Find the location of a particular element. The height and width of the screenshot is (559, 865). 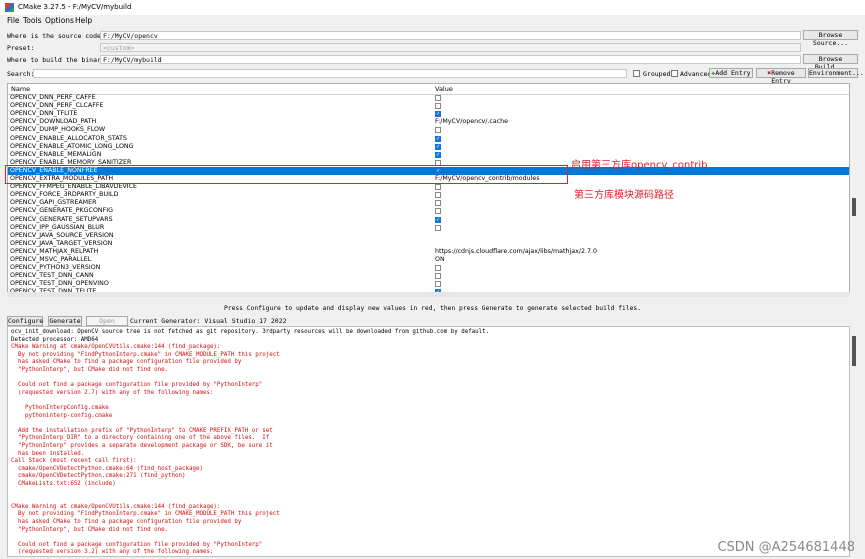

row-name: OPENCV_DNN_PERF_CLCAFFE is located at coordinates (57, 106).